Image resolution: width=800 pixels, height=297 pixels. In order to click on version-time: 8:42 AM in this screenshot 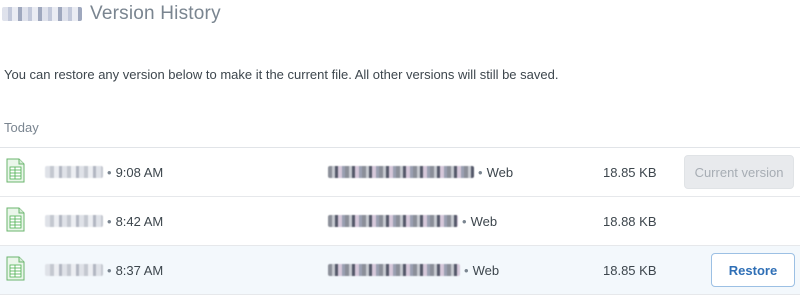, I will do `click(139, 221)`.